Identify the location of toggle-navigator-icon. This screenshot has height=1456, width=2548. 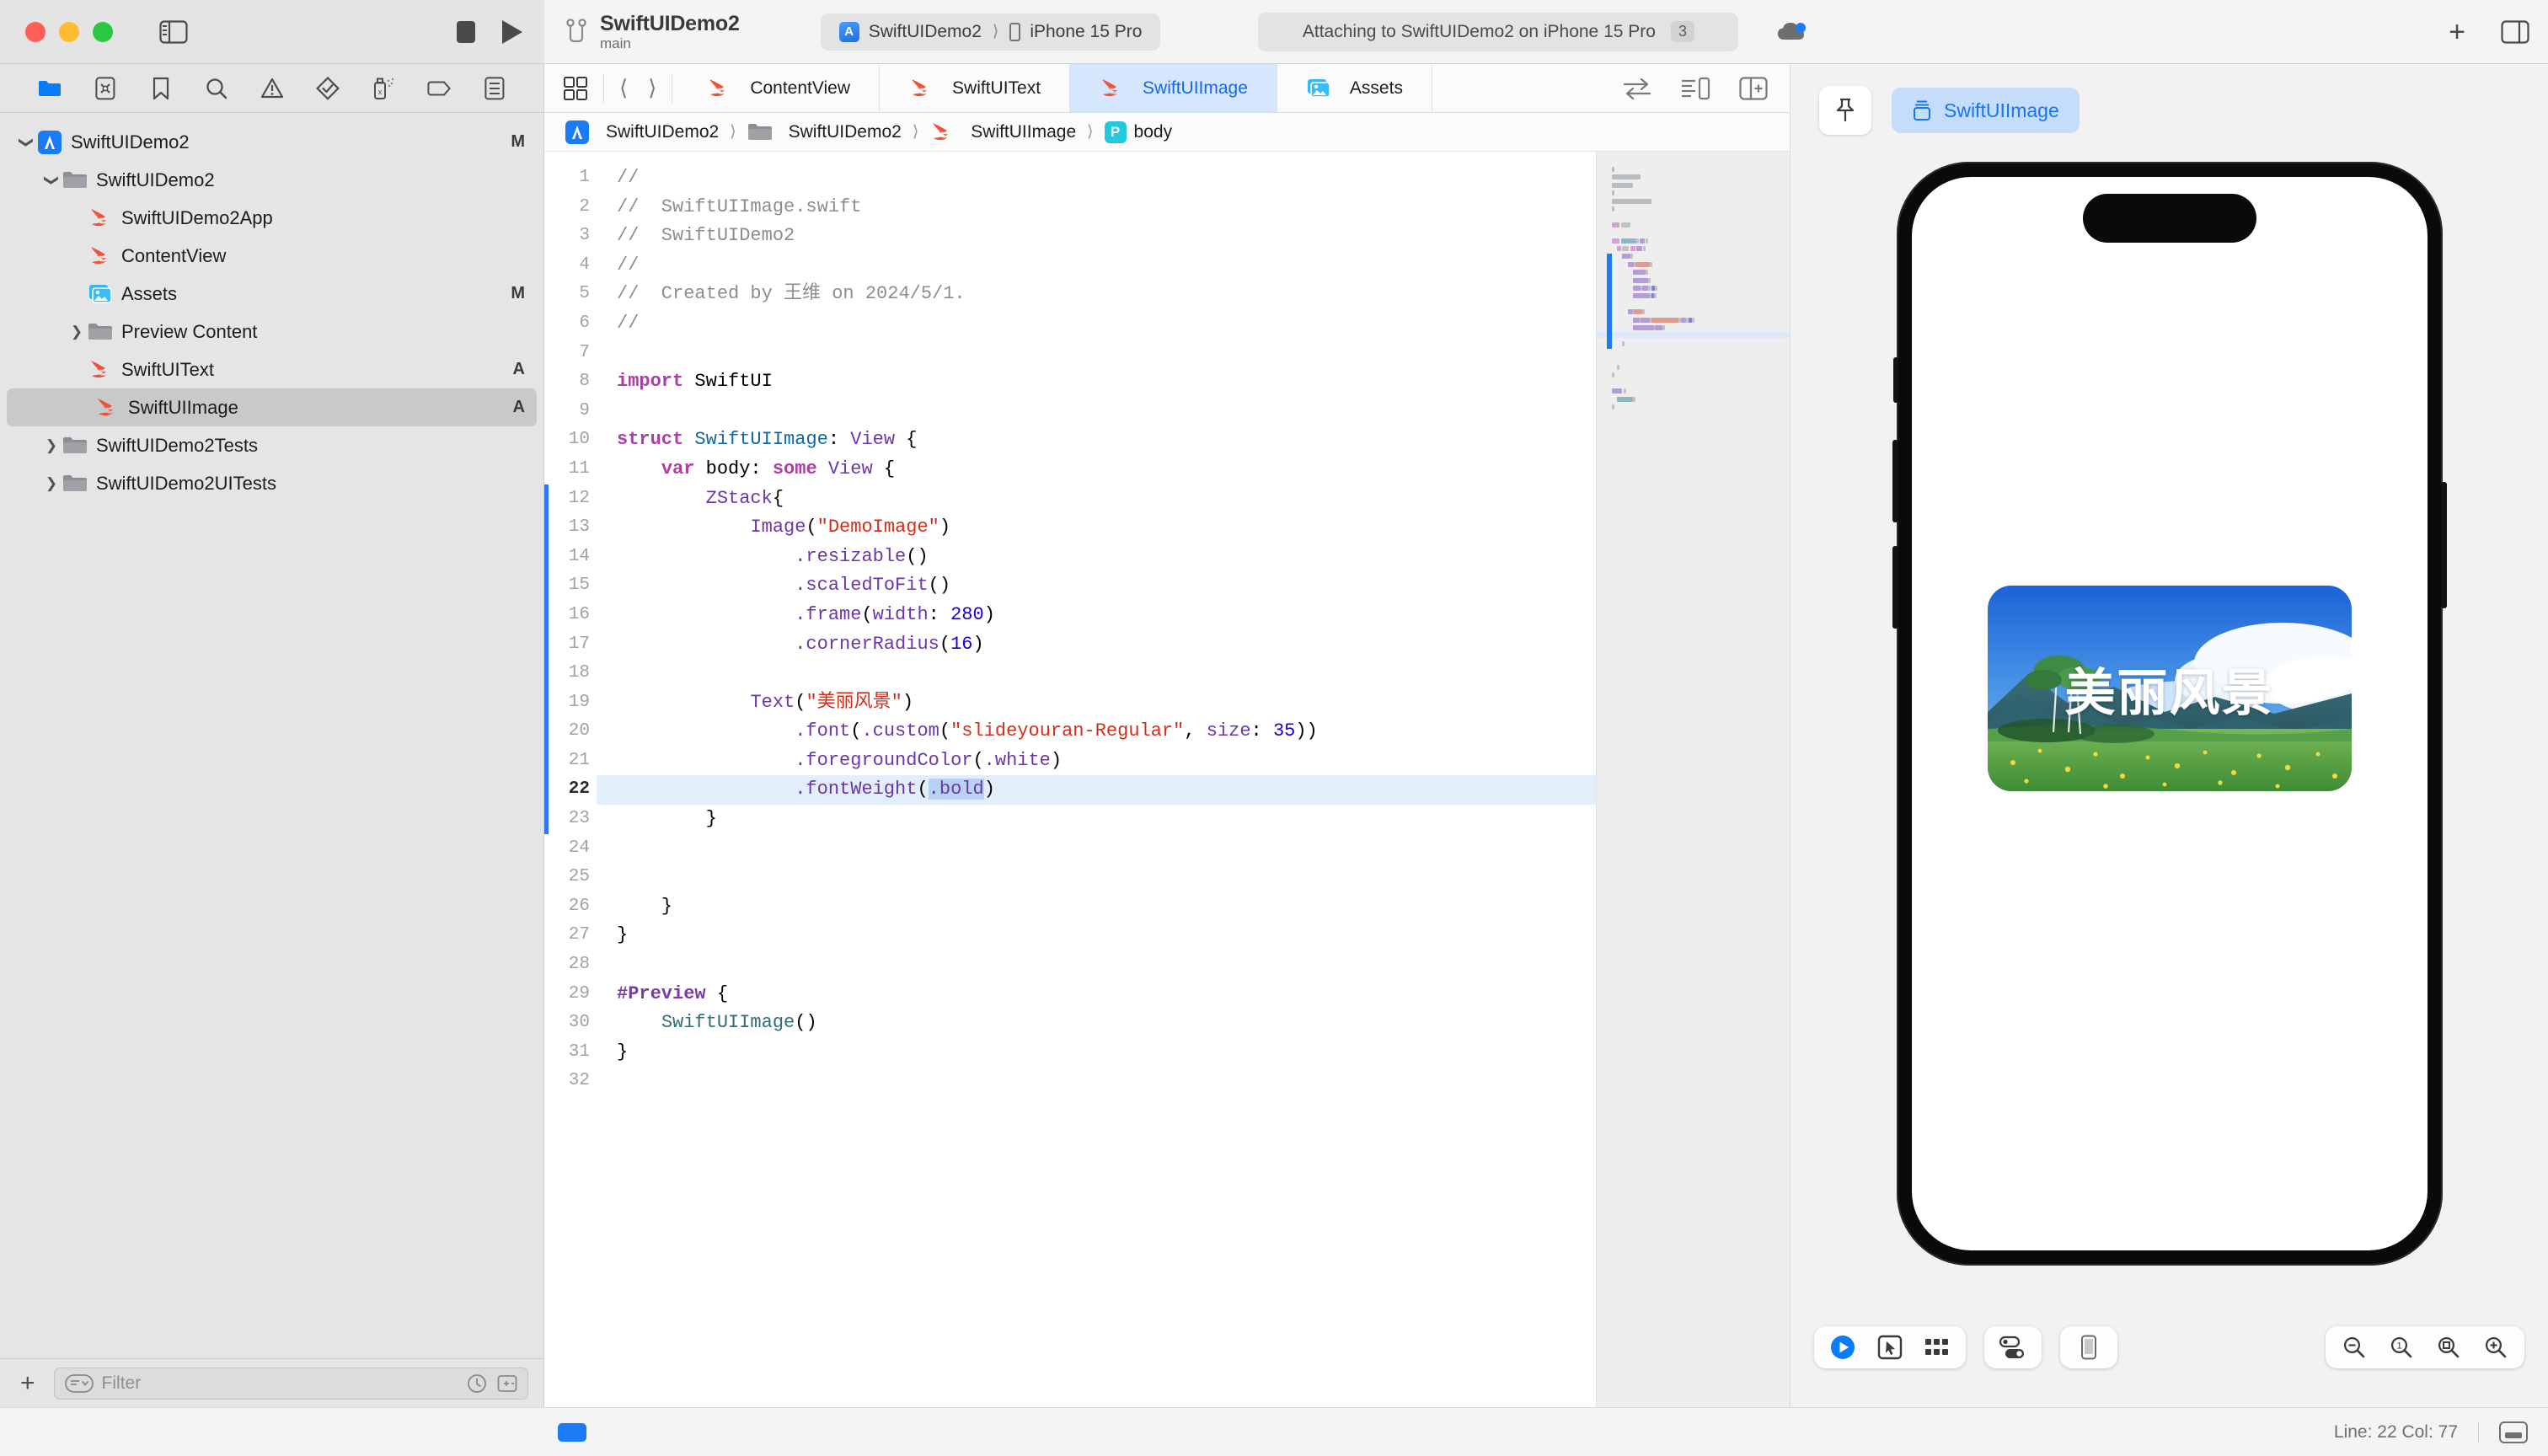
(173, 32).